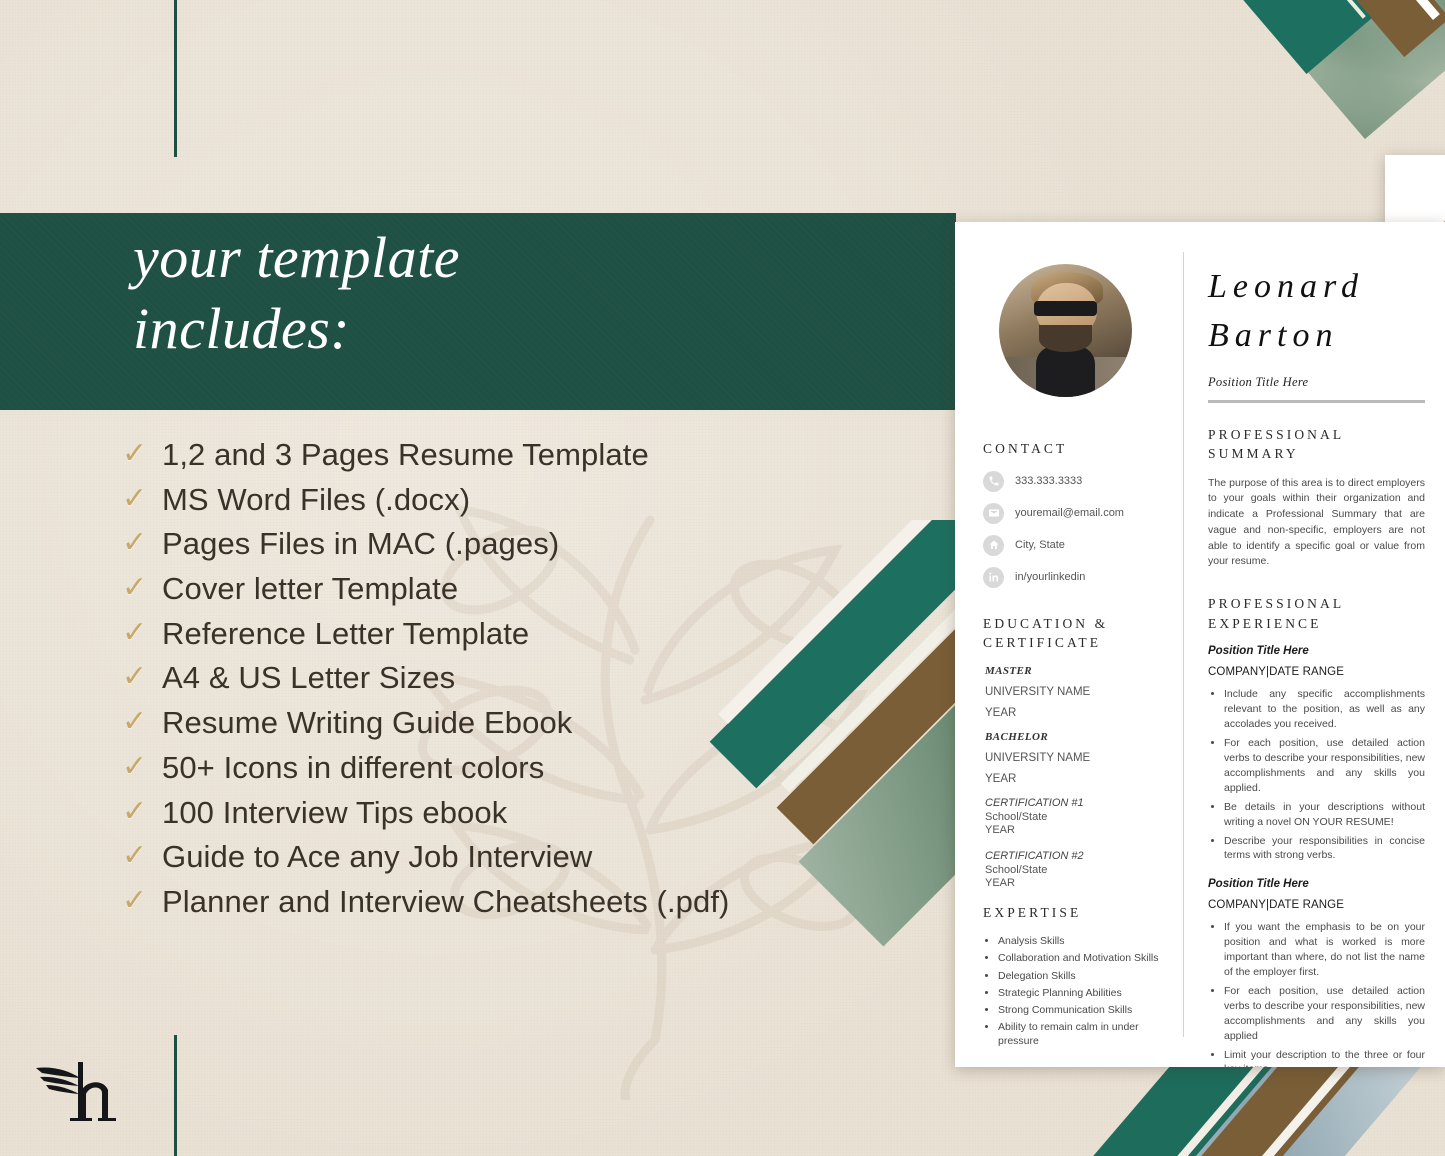 The image size is (1445, 1156). I want to click on contact-value-email: youremail@email.com, so click(1069, 513).